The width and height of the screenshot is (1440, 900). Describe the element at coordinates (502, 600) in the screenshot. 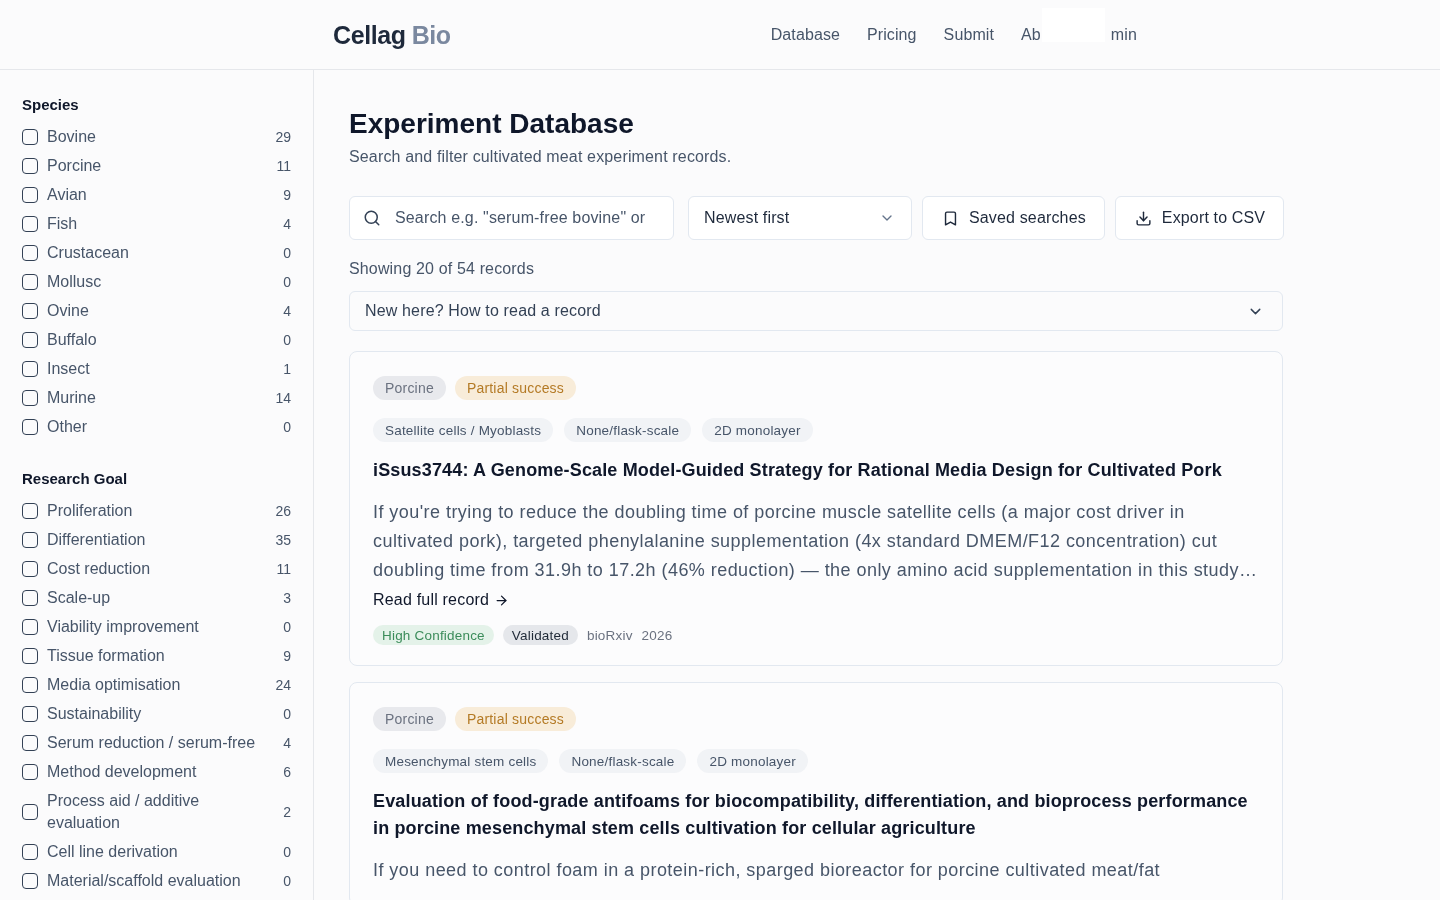

I see `arrow-right-icon` at that location.